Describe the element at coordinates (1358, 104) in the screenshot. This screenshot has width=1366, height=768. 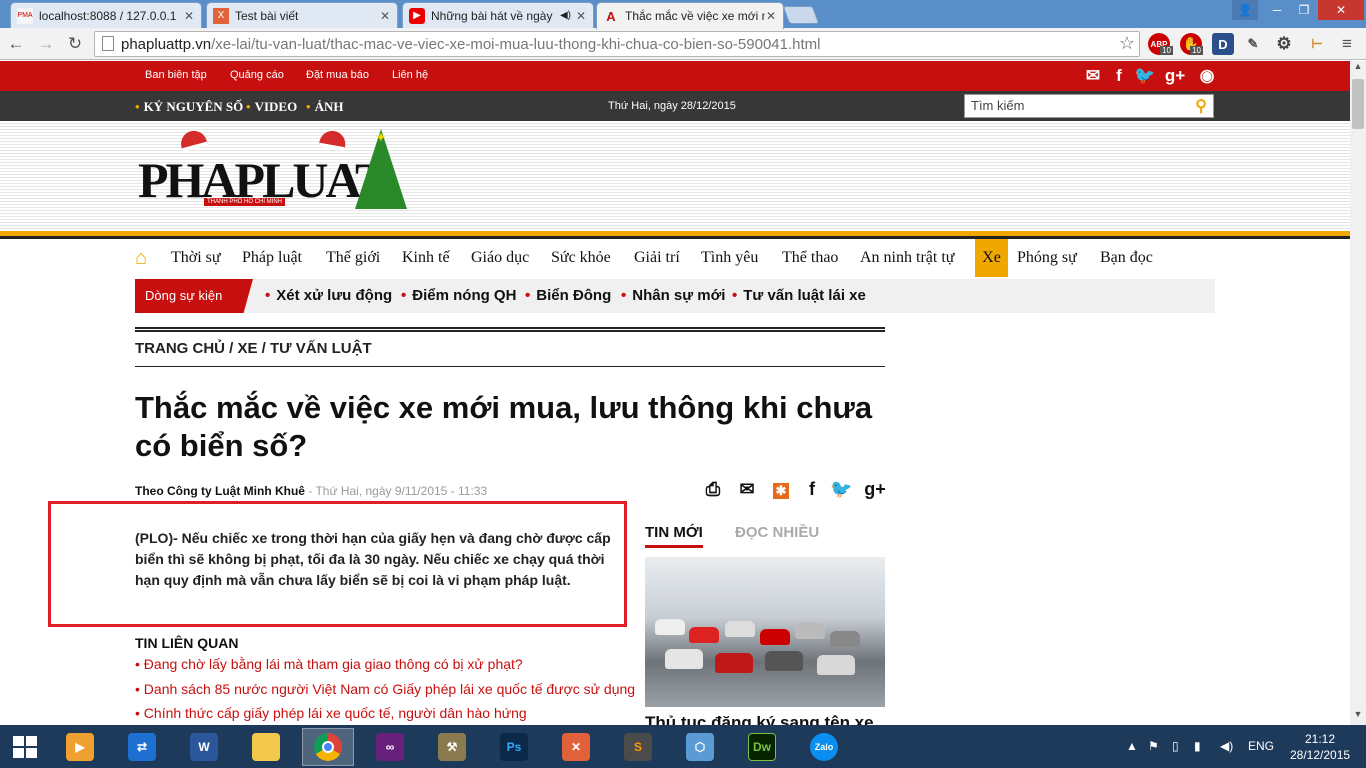
I see `scrollbar-thumb` at that location.